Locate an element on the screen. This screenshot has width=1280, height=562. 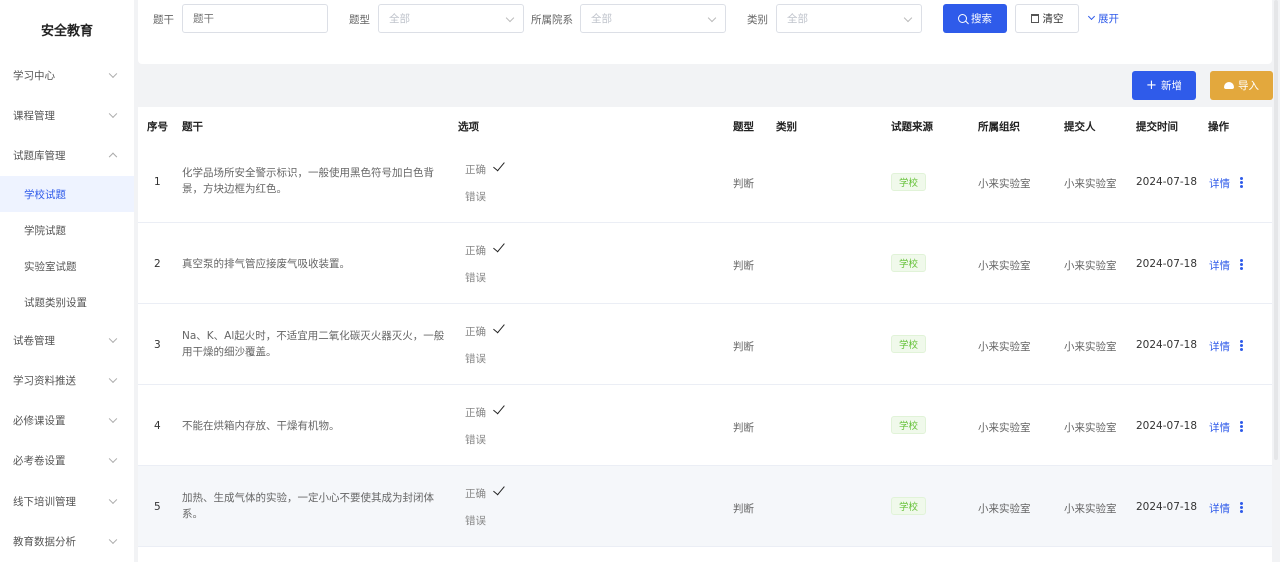
category-filter-value: 全部 is located at coordinates (797, 19).